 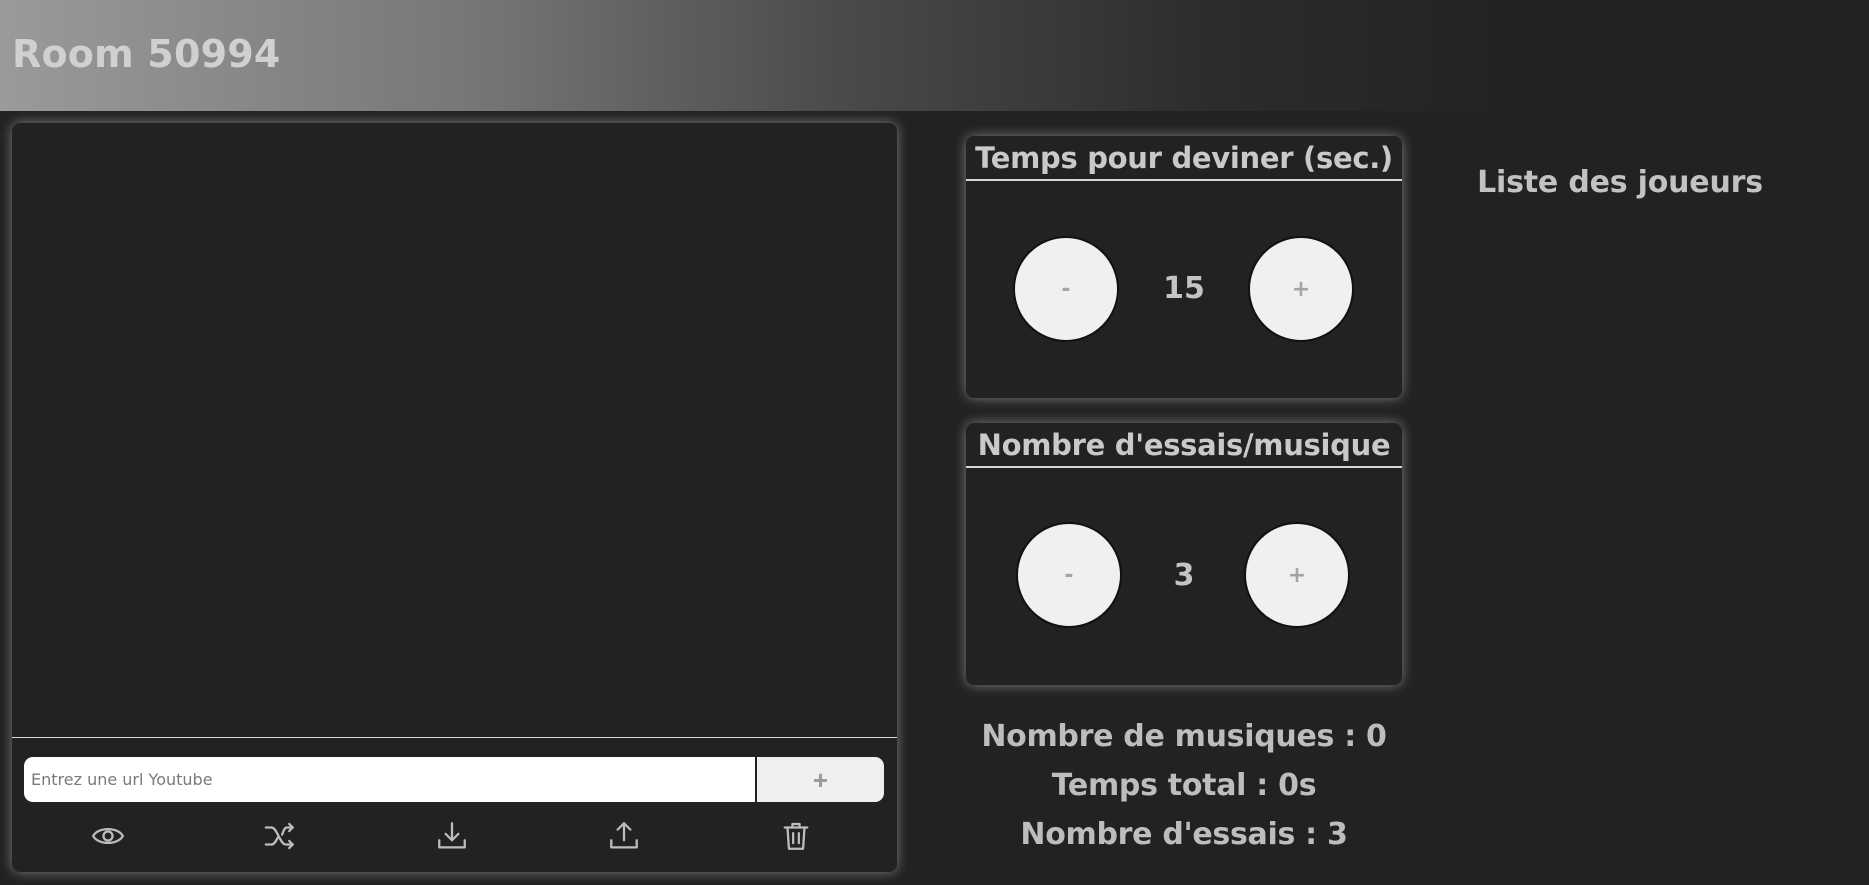 What do you see at coordinates (934, 55) in the screenshot?
I see `header-bar: Room 50994` at bounding box center [934, 55].